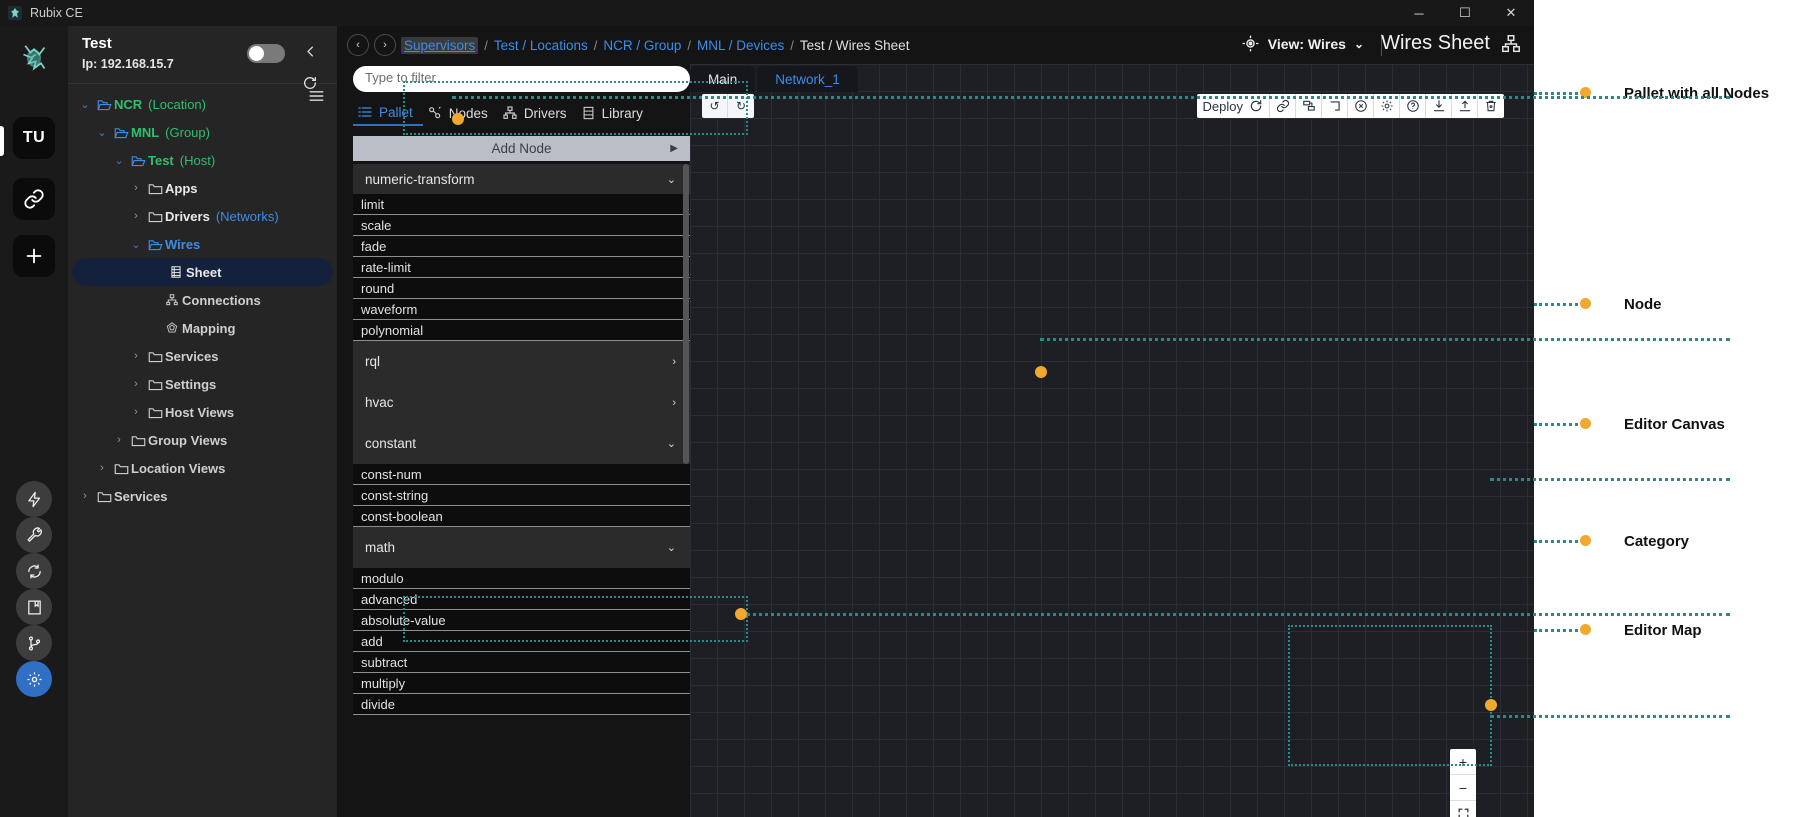 The height and width of the screenshot is (817, 1811). I want to click on add-node-label: Add Node, so click(521, 148).